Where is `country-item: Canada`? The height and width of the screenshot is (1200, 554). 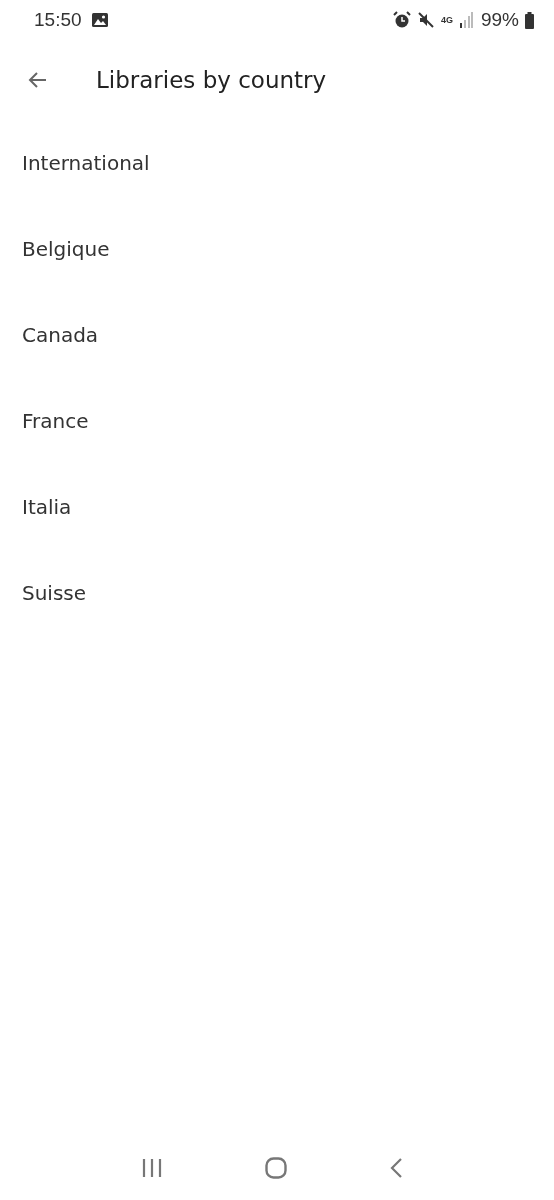
country-item: Canada is located at coordinates (277, 335).